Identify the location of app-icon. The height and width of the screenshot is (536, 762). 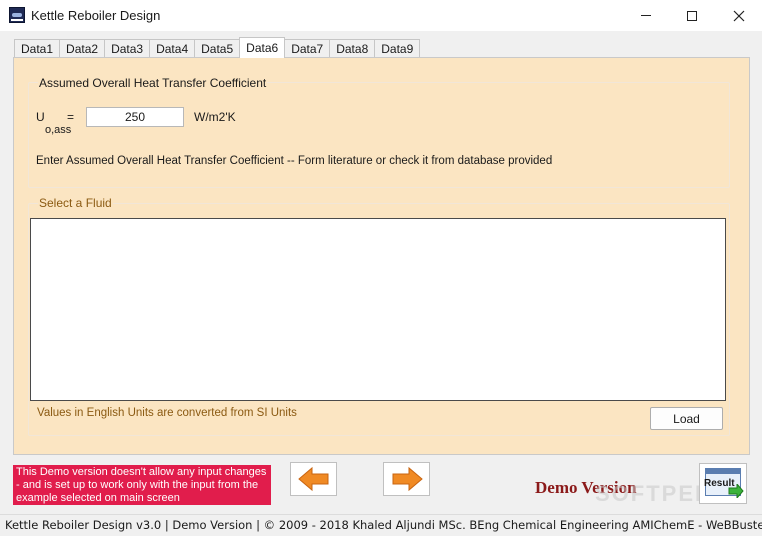
(17, 15).